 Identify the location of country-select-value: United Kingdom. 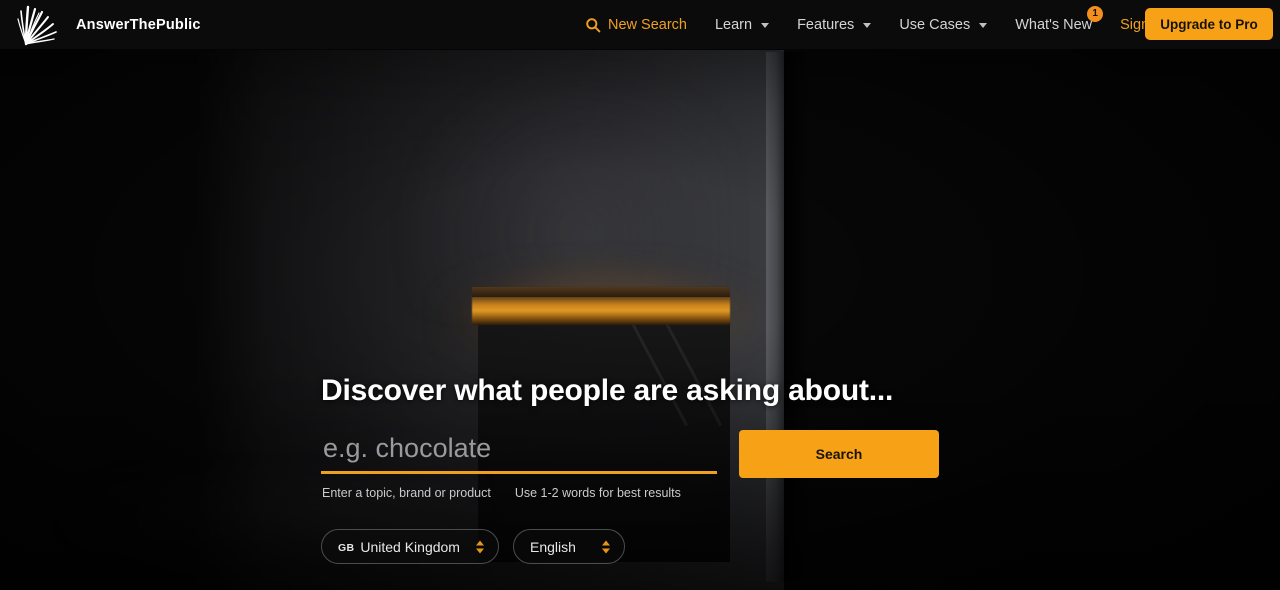
(410, 546).